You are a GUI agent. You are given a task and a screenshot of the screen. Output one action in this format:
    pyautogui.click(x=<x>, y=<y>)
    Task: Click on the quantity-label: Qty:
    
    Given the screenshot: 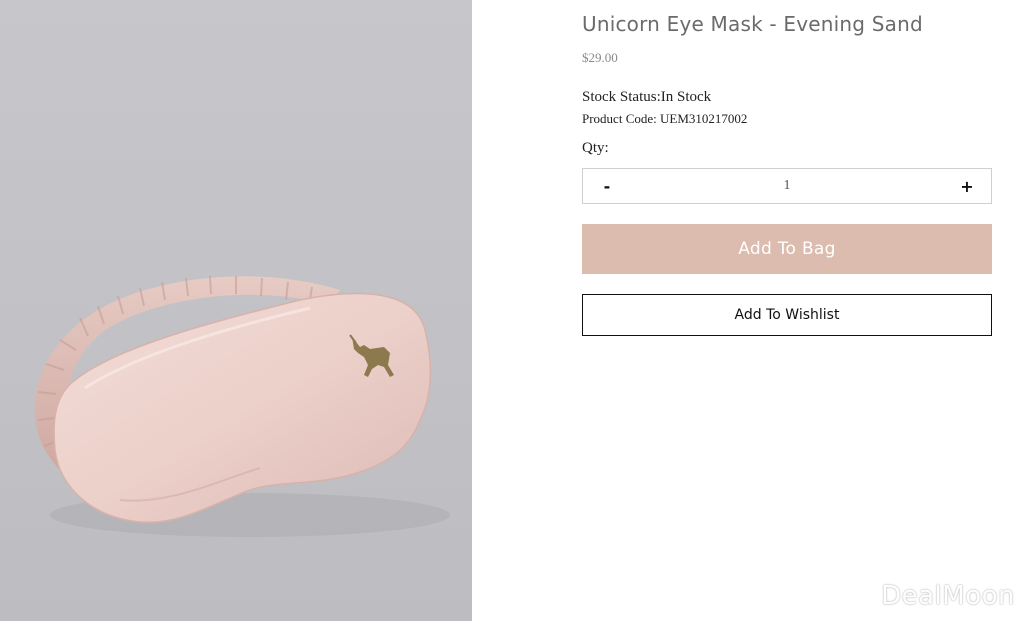 What is the action you would take?
    pyautogui.click(x=595, y=148)
    